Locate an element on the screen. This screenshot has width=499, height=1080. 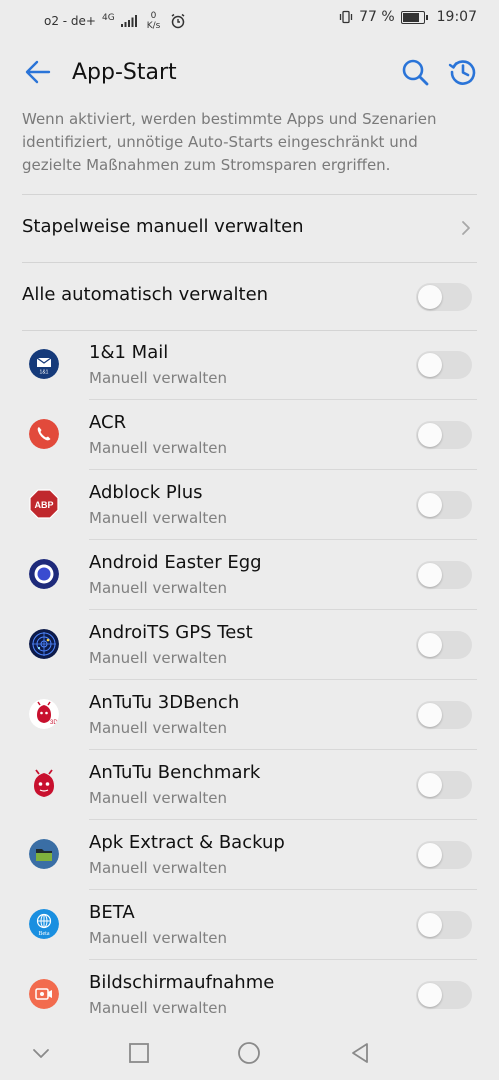
back-nav-icon is located at coordinates (360, 1053).